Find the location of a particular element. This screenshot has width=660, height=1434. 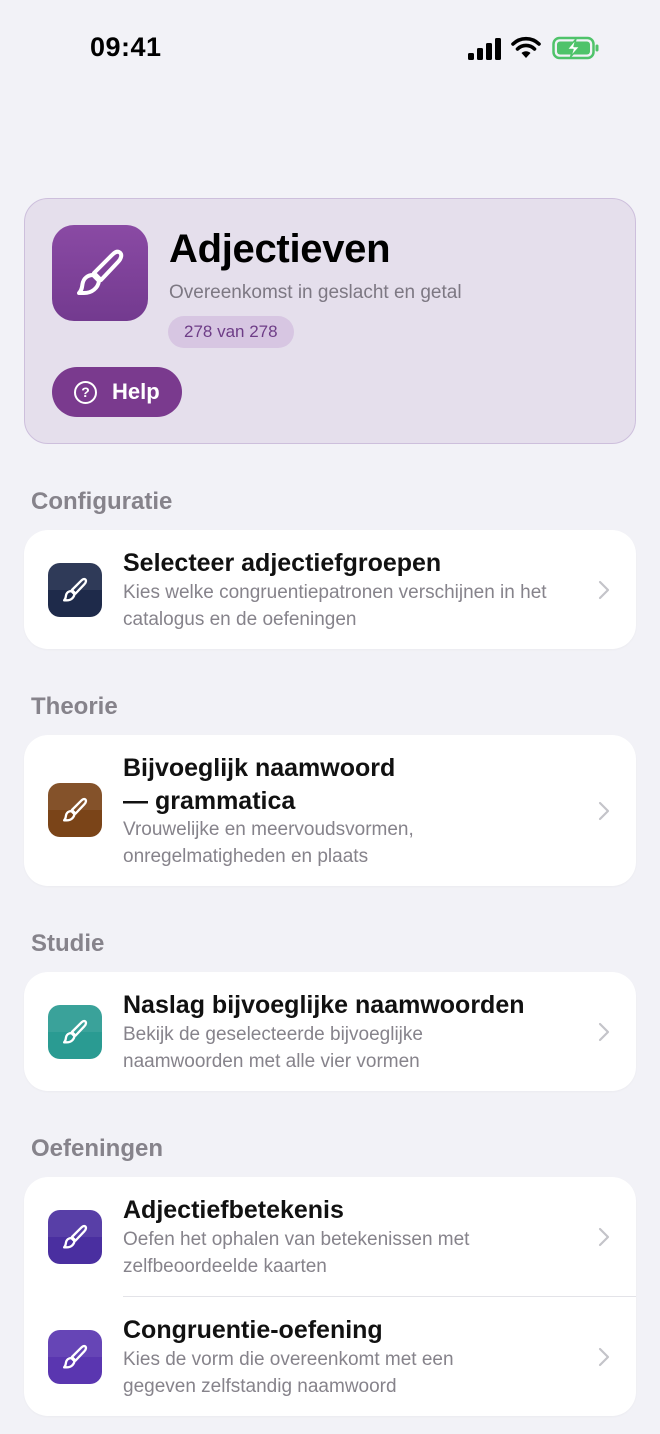

topic-icon is located at coordinates (100, 273).